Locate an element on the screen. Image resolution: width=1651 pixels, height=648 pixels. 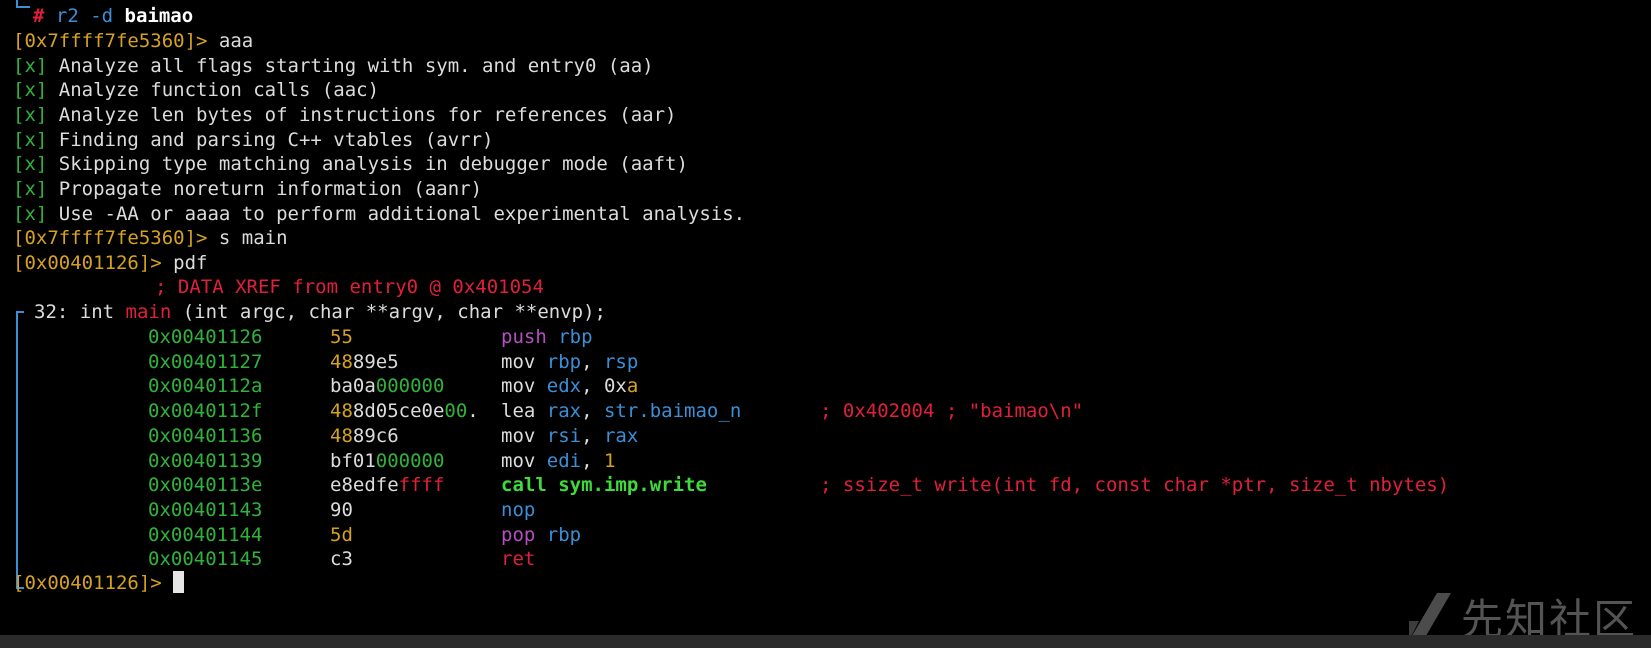
byte-chunk: e8edfe is located at coordinates (364, 485).